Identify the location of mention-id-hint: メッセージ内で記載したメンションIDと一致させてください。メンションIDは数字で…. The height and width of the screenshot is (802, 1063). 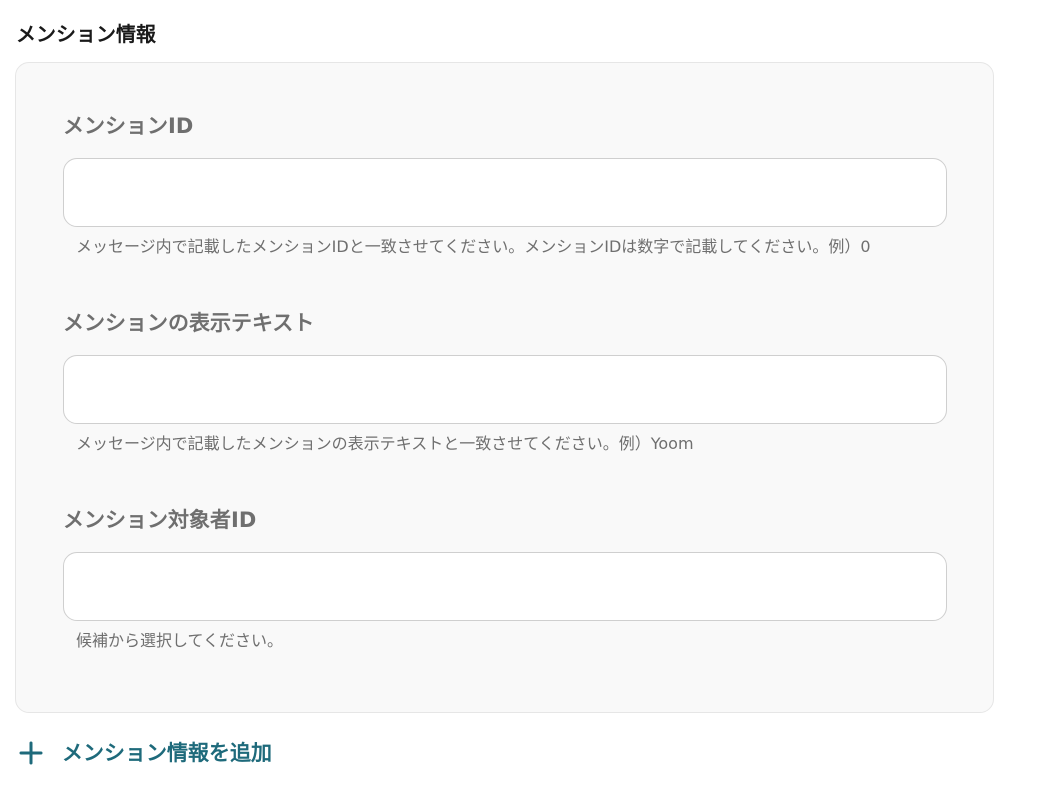
(473, 246).